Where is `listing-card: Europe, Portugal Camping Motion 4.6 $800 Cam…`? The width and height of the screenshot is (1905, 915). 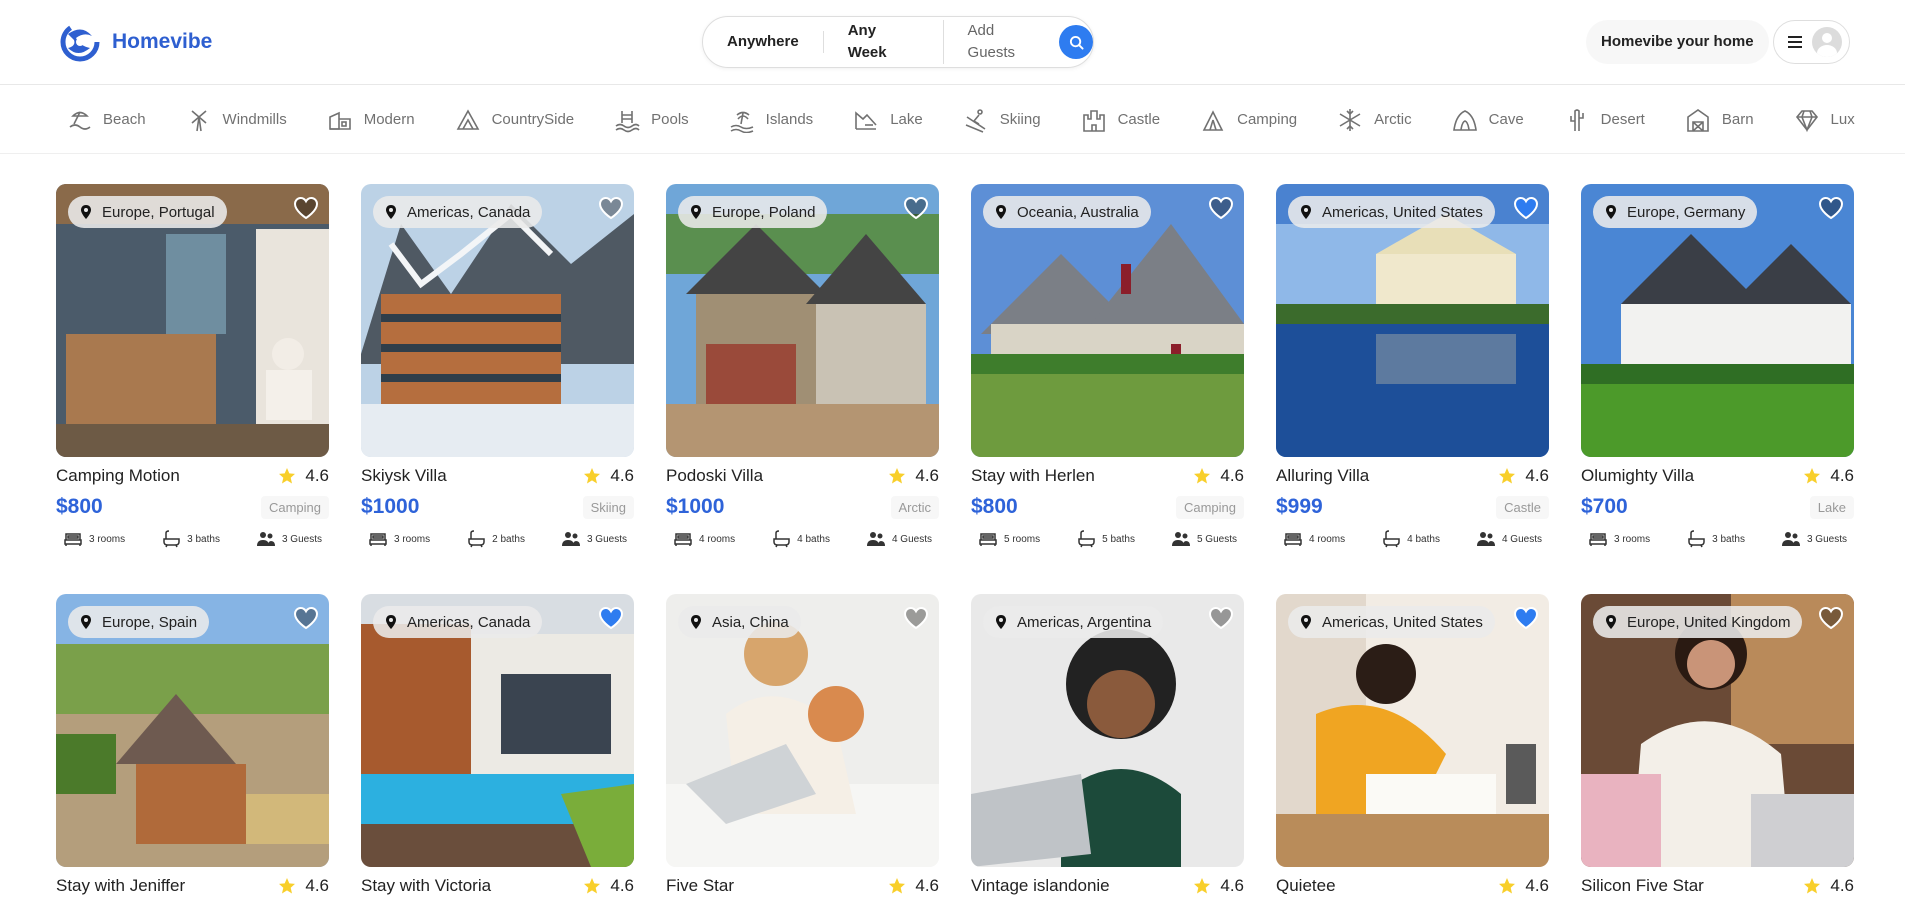 listing-card: Europe, Portugal Camping Motion 4.6 $800 Cam… is located at coordinates (192, 366).